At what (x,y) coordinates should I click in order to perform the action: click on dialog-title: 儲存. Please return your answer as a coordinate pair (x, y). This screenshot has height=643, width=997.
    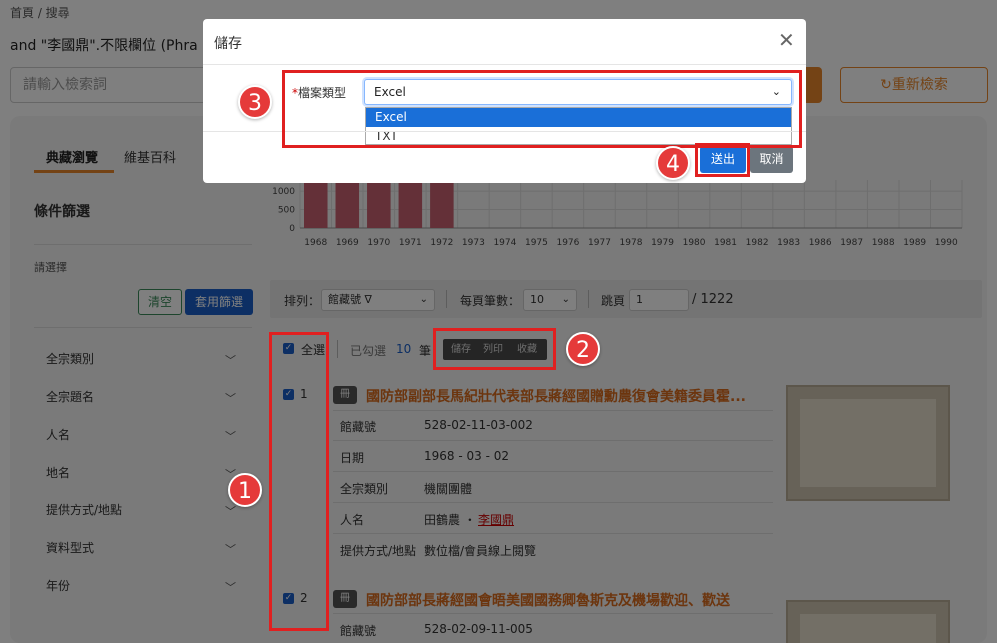
    Looking at the image, I should click on (228, 44).